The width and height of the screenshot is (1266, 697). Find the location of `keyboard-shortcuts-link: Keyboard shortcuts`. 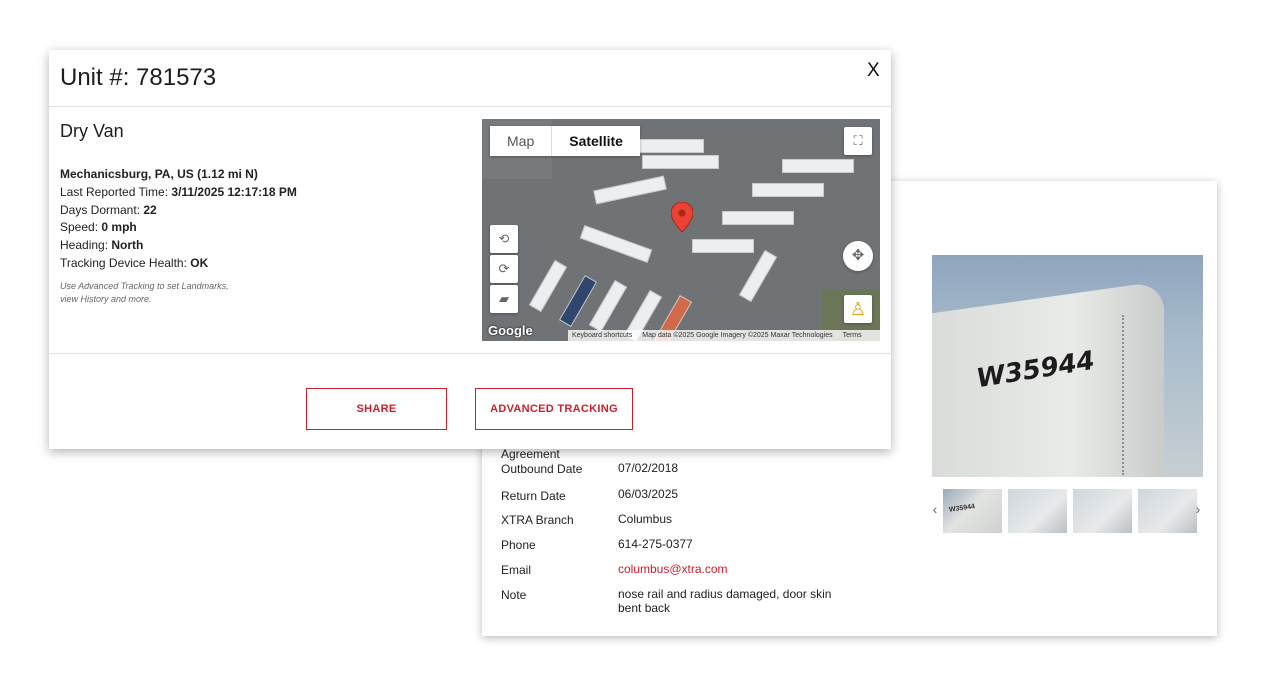

keyboard-shortcuts-link: Keyboard shortcuts is located at coordinates (602, 335).